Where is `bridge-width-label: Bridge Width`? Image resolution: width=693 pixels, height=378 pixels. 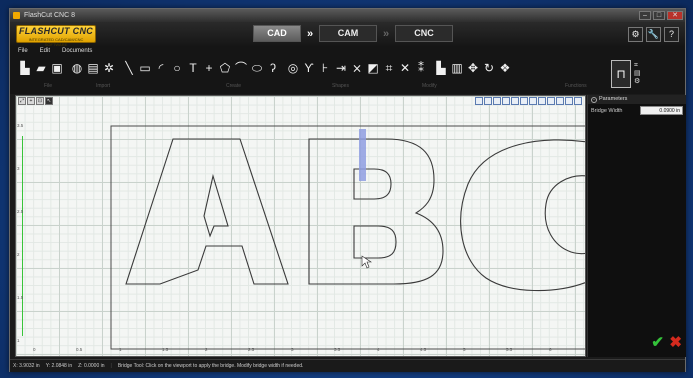 bridge-width-label: Bridge Width is located at coordinates (607, 110).